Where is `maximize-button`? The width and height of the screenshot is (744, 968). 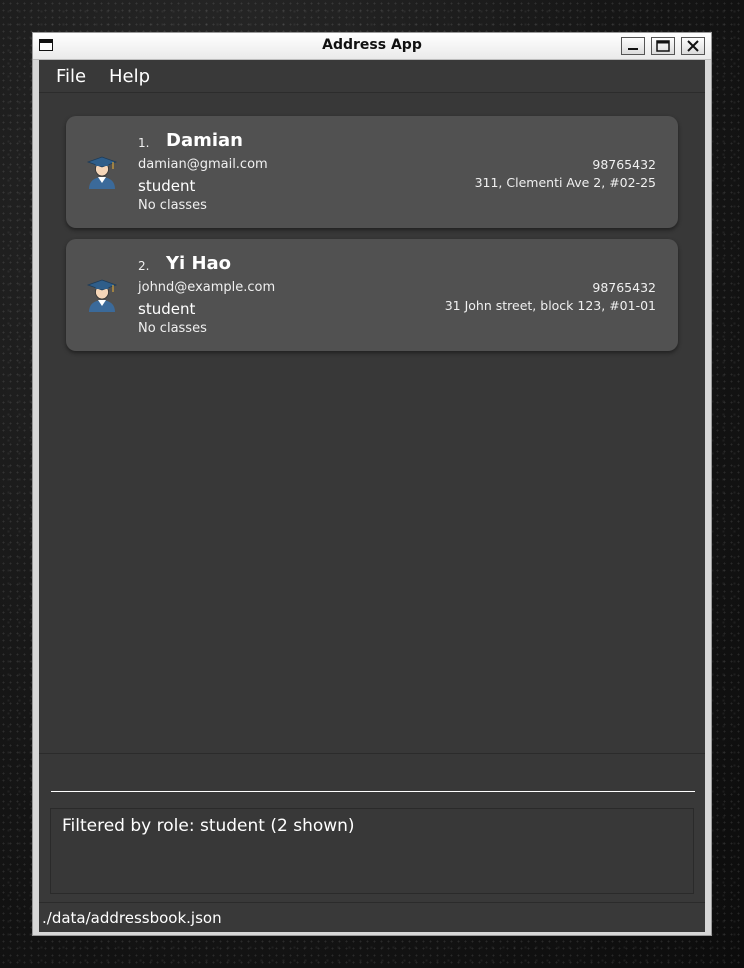
maximize-button is located at coordinates (663, 46).